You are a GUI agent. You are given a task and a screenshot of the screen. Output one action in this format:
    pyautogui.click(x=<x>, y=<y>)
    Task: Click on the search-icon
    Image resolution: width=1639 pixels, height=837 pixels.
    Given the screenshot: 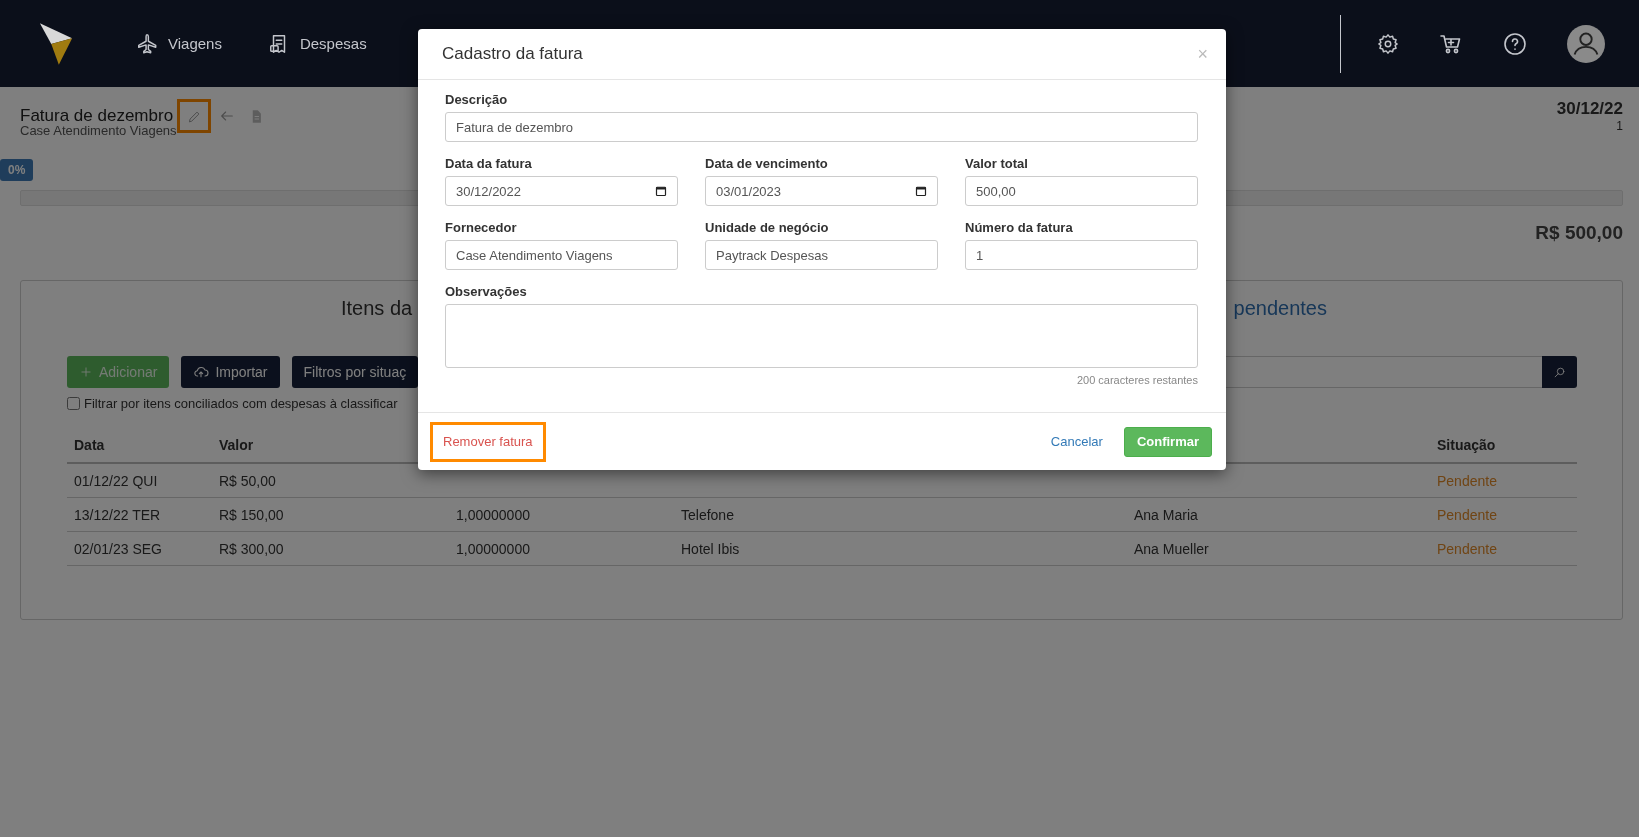 What is the action you would take?
    pyautogui.click(x=1559, y=372)
    